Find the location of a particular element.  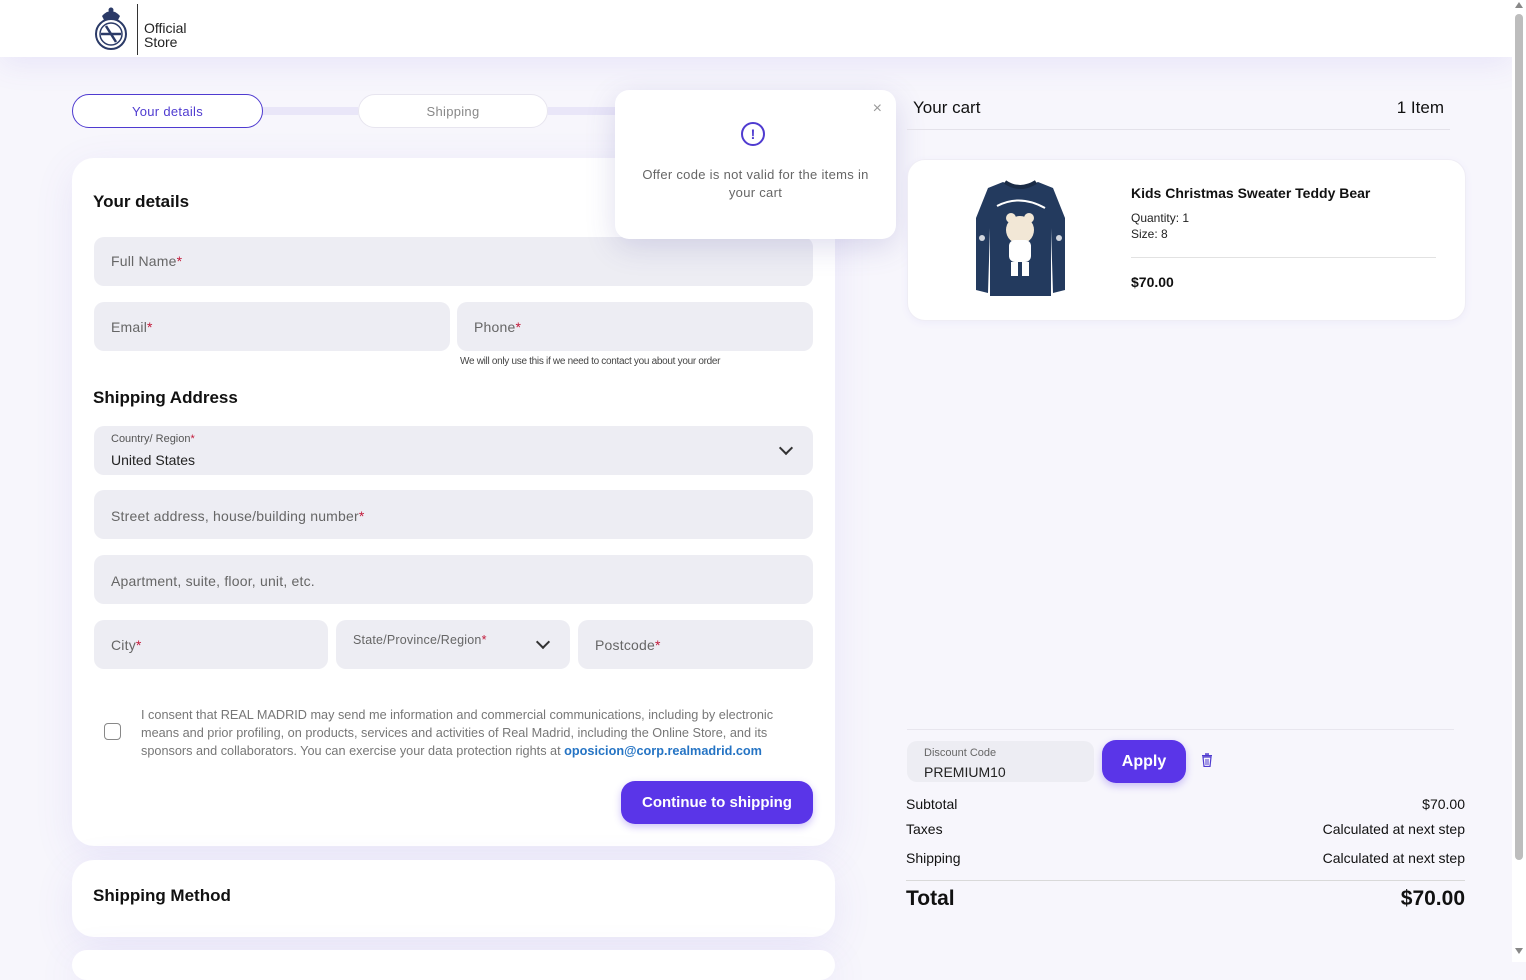

apartment-field: Apartment, suite, floor, unit, etc. is located at coordinates (453, 579).